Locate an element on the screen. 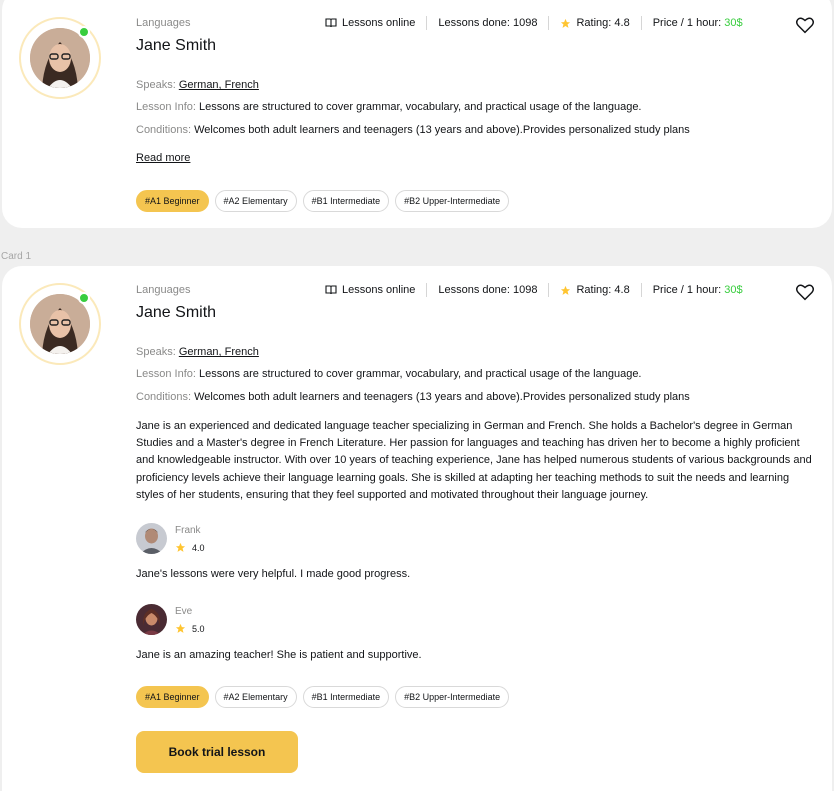 Image resolution: width=834 pixels, height=791 pixels. card-caption: Card 1 is located at coordinates (16, 256).